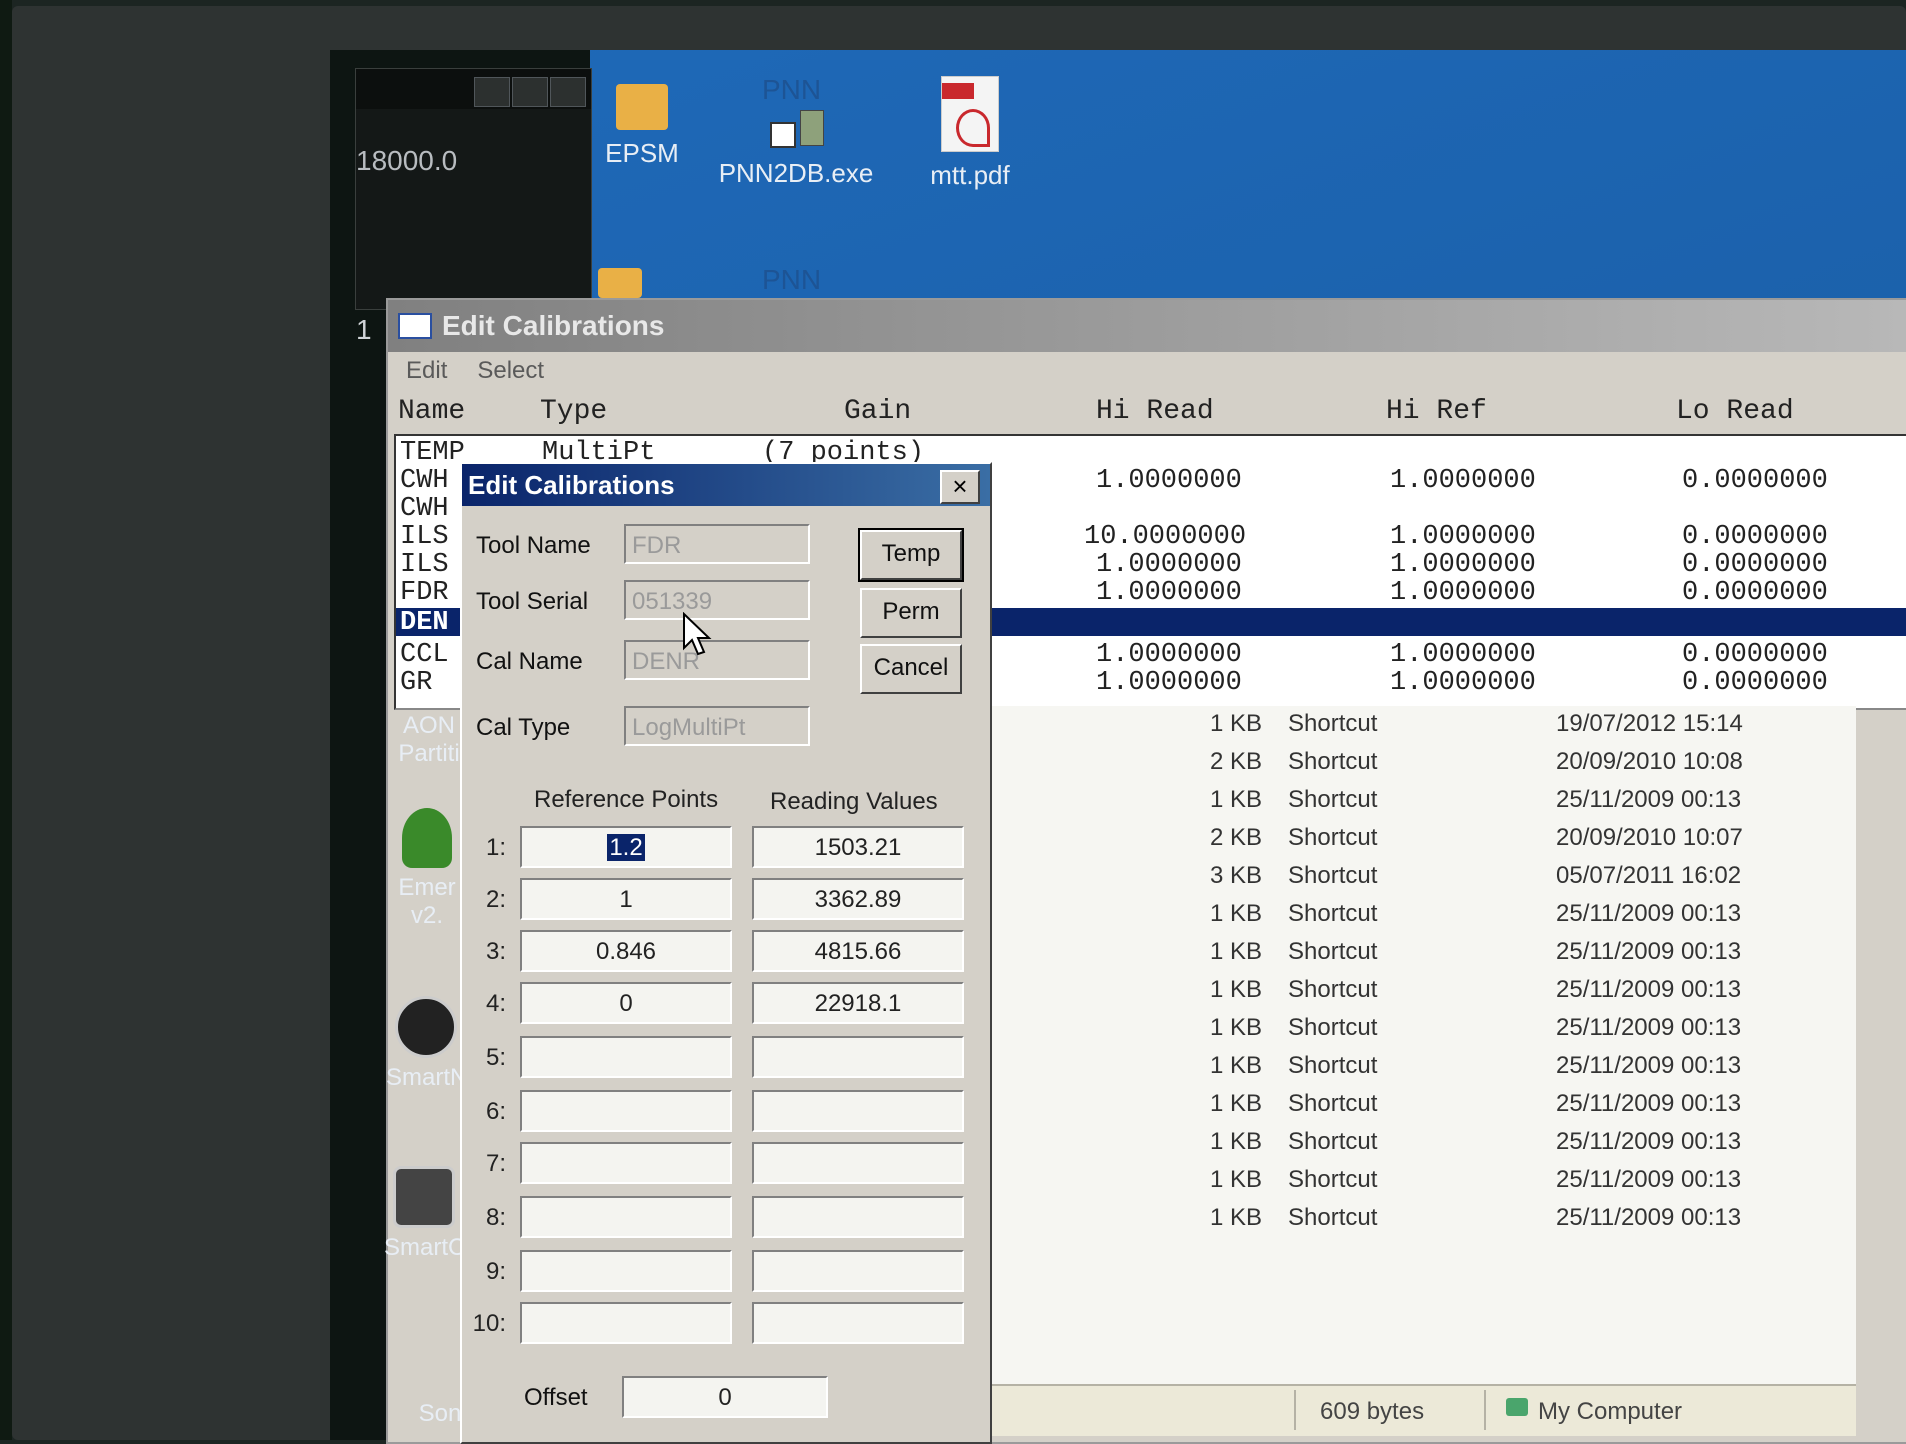  Describe the element at coordinates (796, 173) in the screenshot. I see `desktop-icon-label: PNN2DB.exe` at that location.